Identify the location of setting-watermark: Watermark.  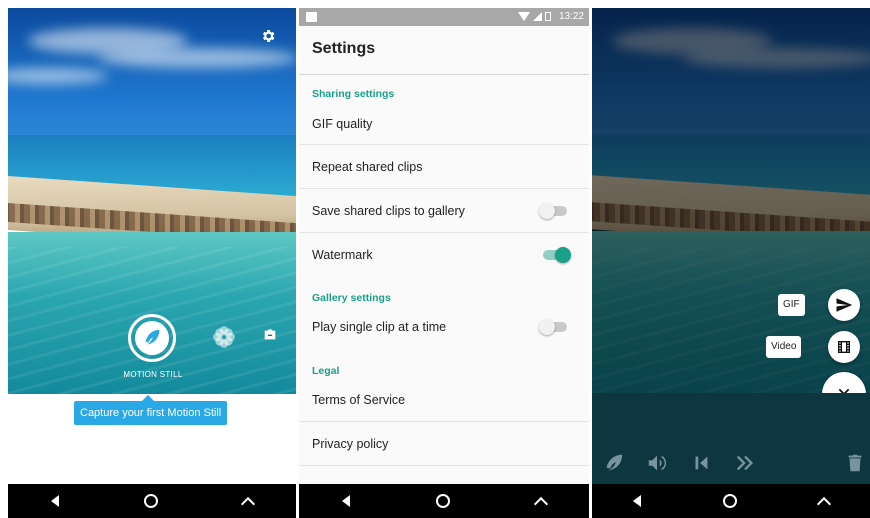
(444, 254).